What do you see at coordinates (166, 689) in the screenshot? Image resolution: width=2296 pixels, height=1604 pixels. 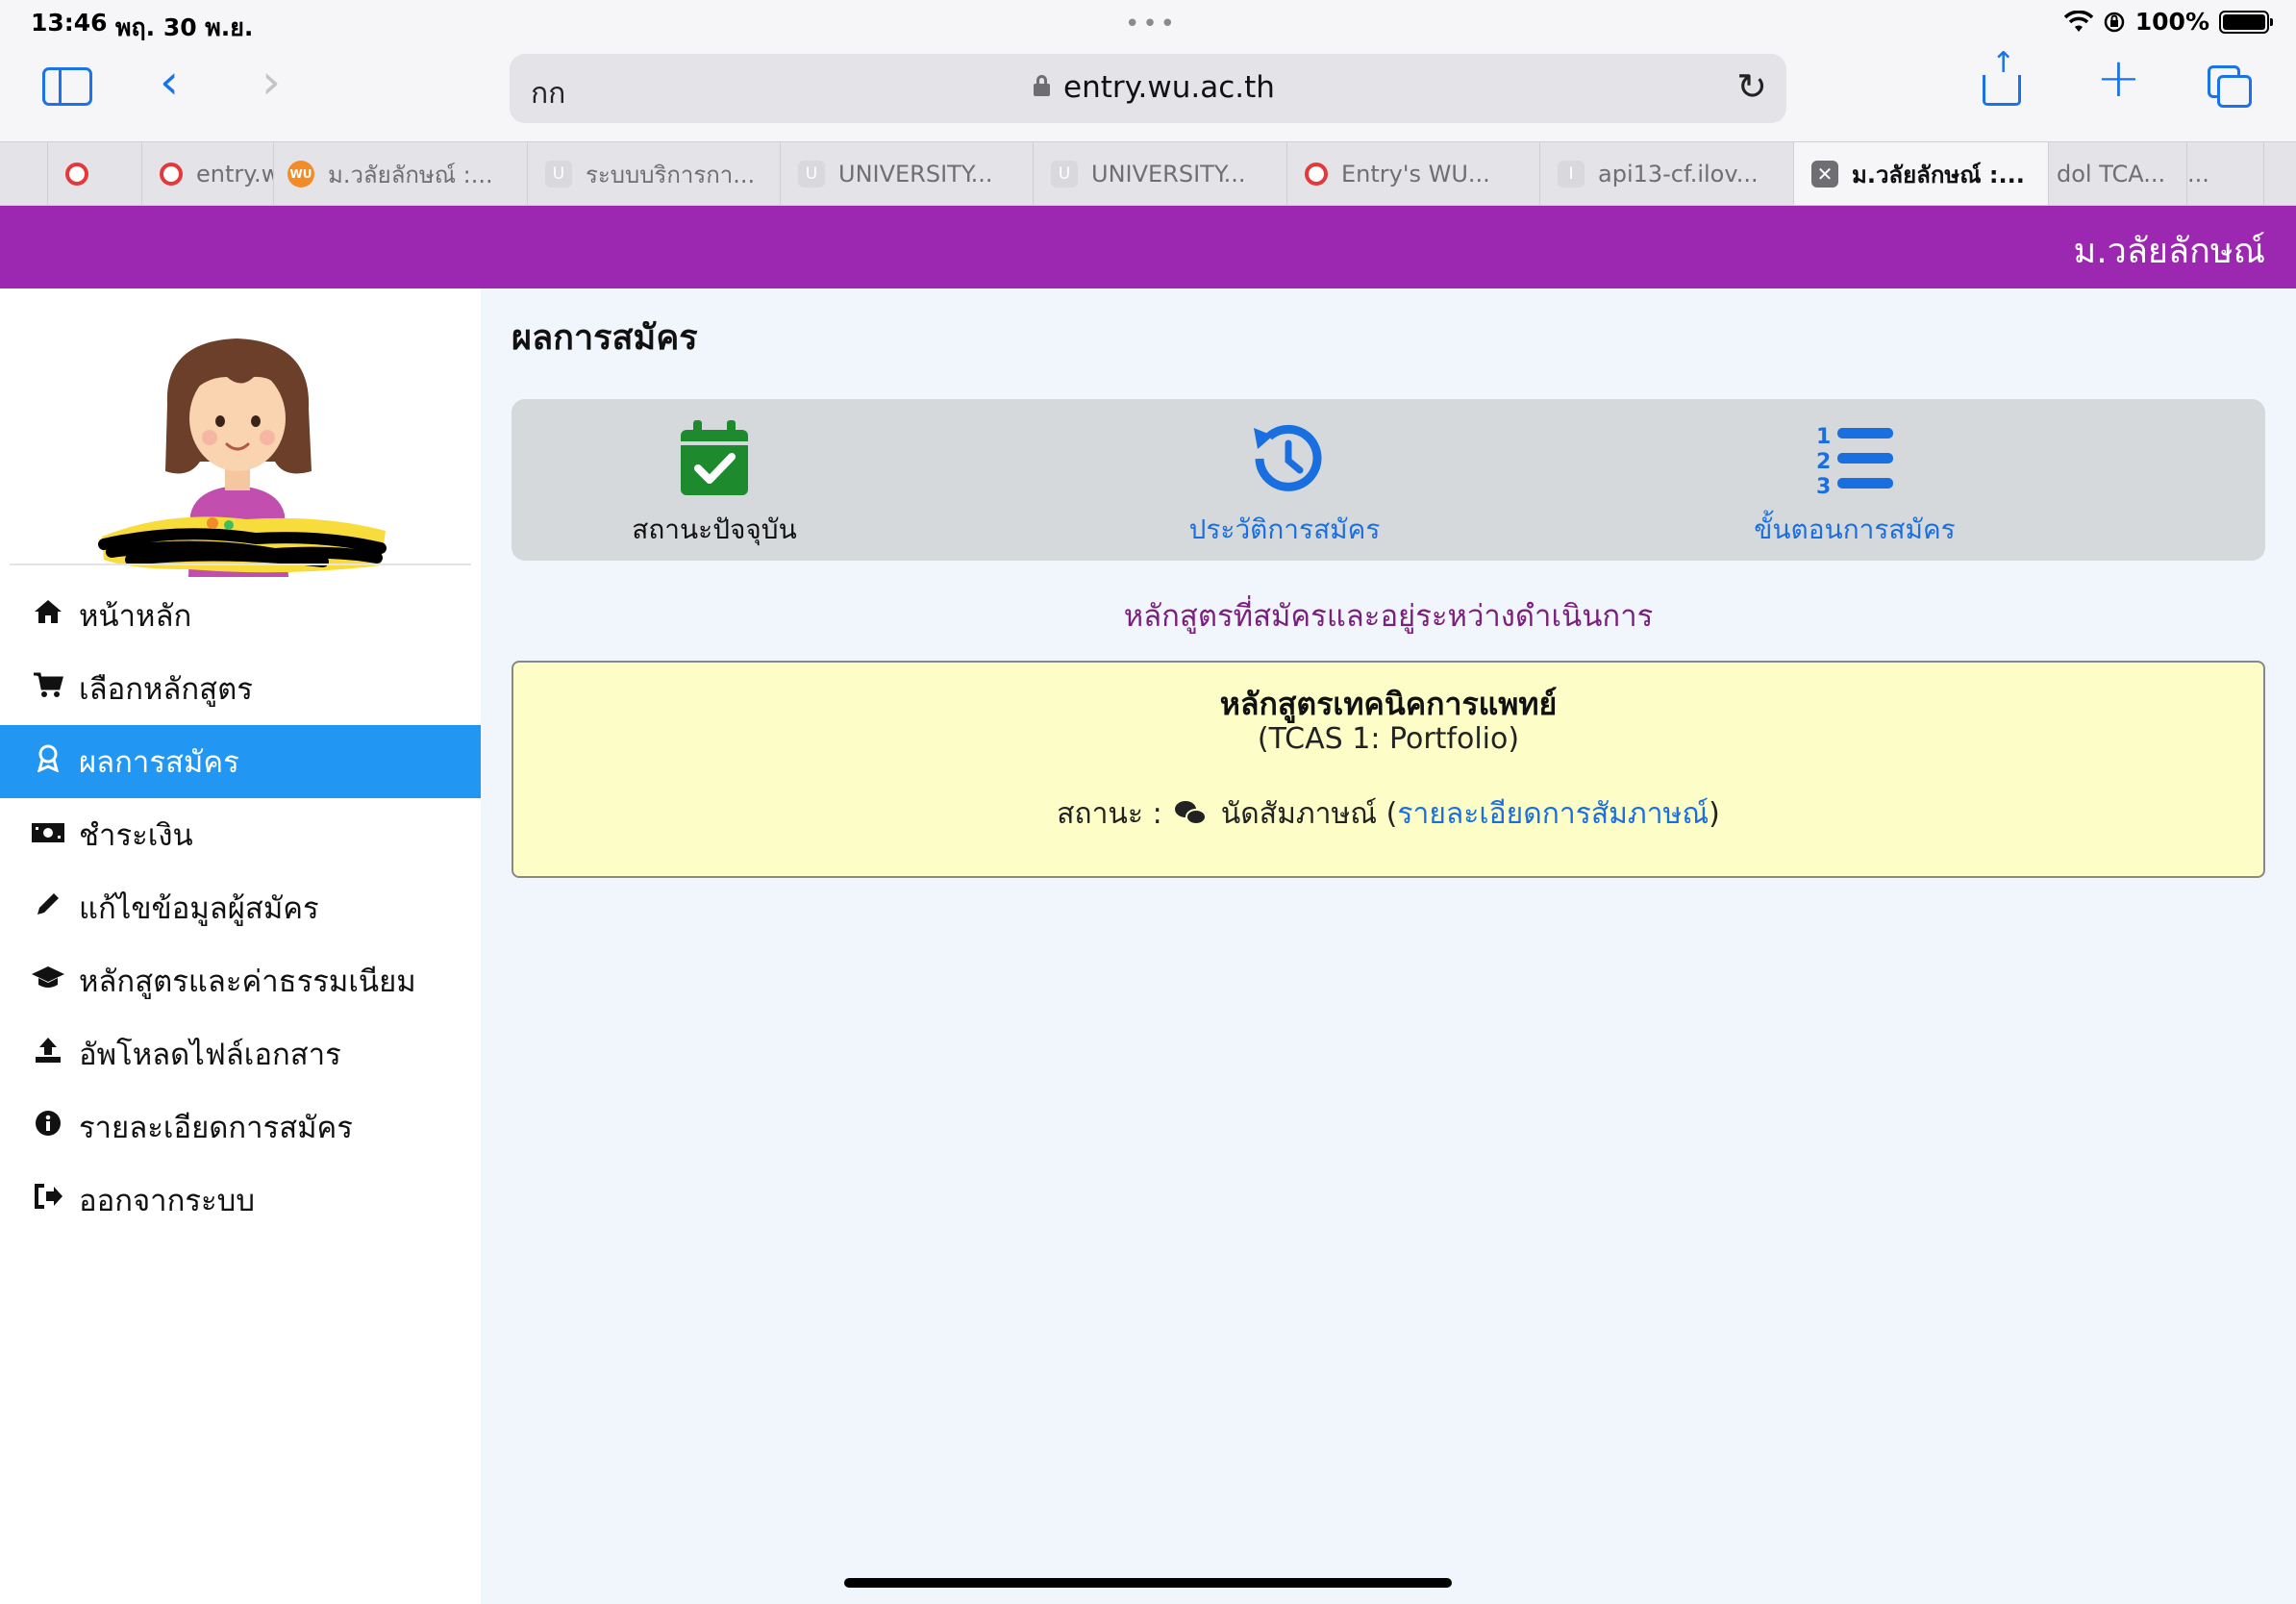 I see `sidebar-item-label: เลือกหลักสูตร` at bounding box center [166, 689].